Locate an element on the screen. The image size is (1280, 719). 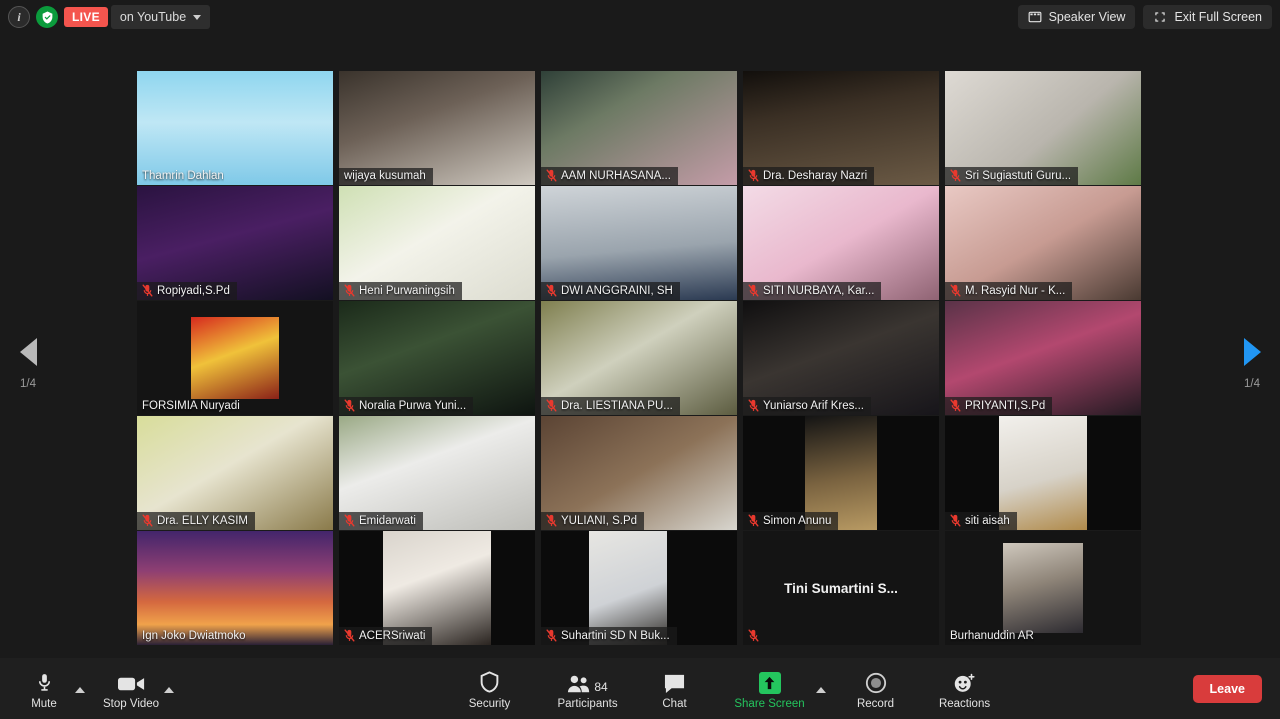
participant-tile: Heni Purwaningsih is located at coordinates (437, 243).